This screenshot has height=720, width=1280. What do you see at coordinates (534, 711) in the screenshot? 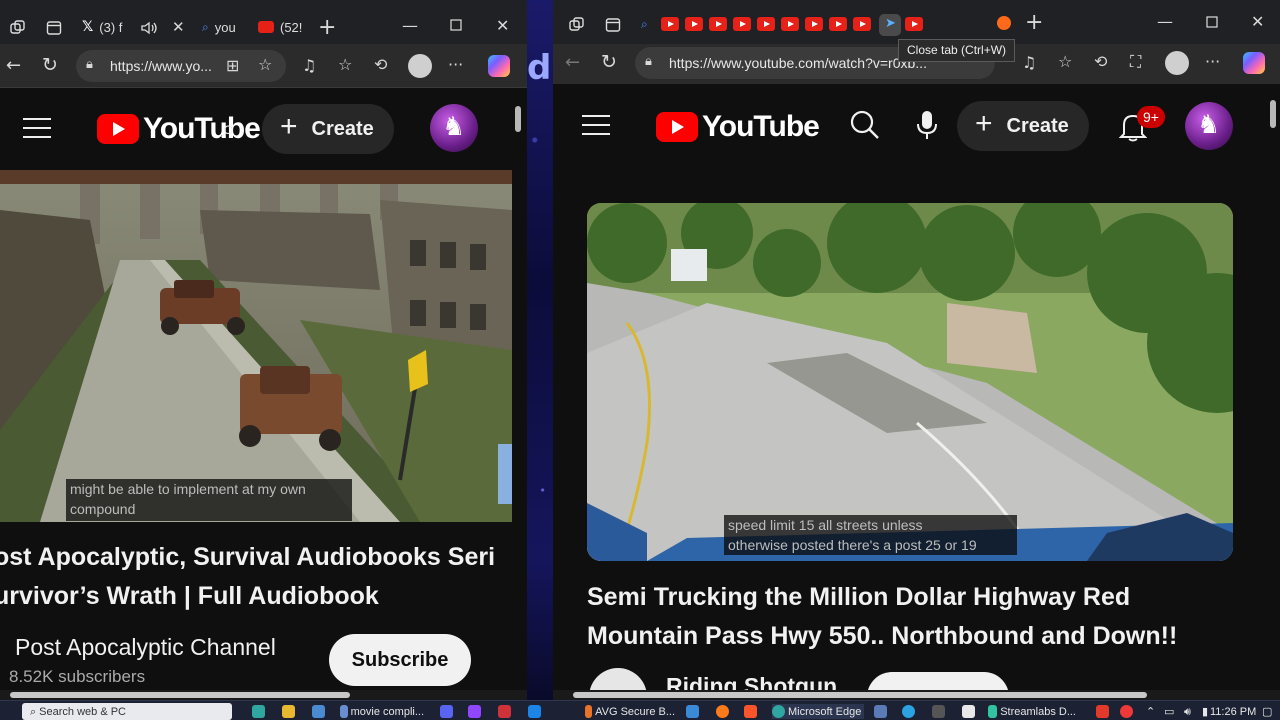
I see `bluesky-taskbar-icon` at bounding box center [534, 711].